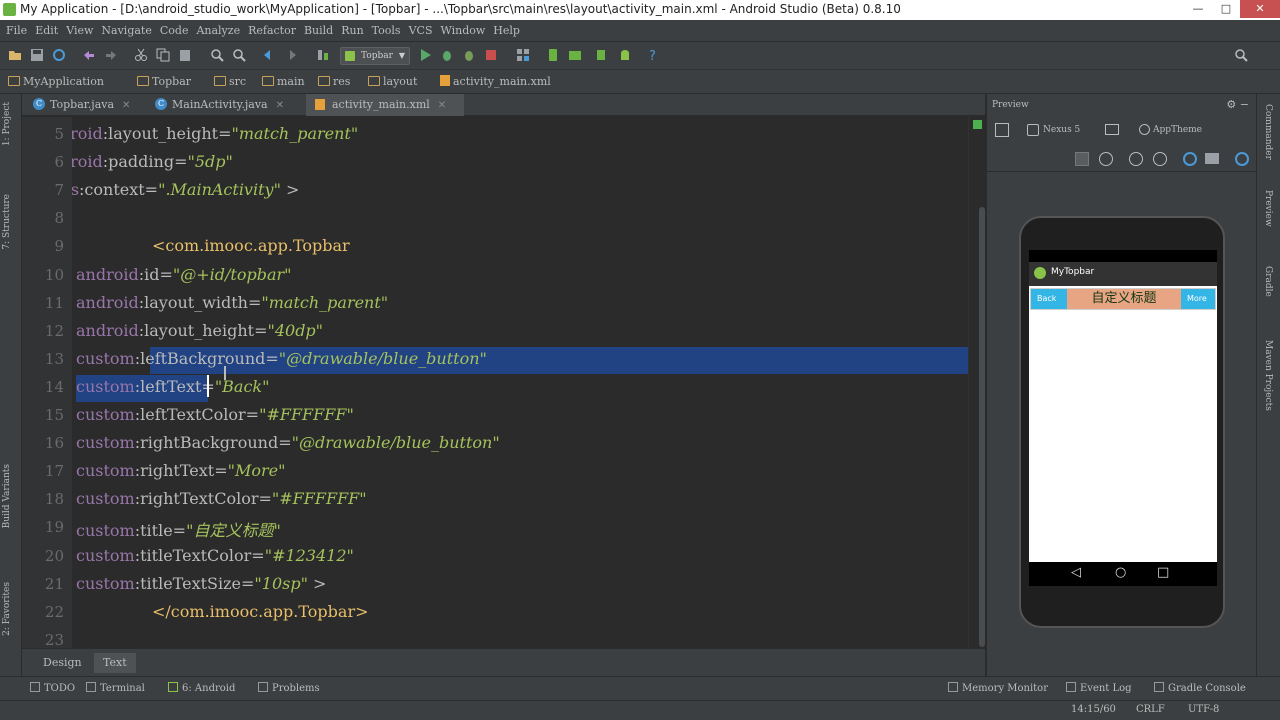  What do you see at coordinates (998, 688) in the screenshot?
I see `memory-monitor-tool-button: Memory Monitor` at bounding box center [998, 688].